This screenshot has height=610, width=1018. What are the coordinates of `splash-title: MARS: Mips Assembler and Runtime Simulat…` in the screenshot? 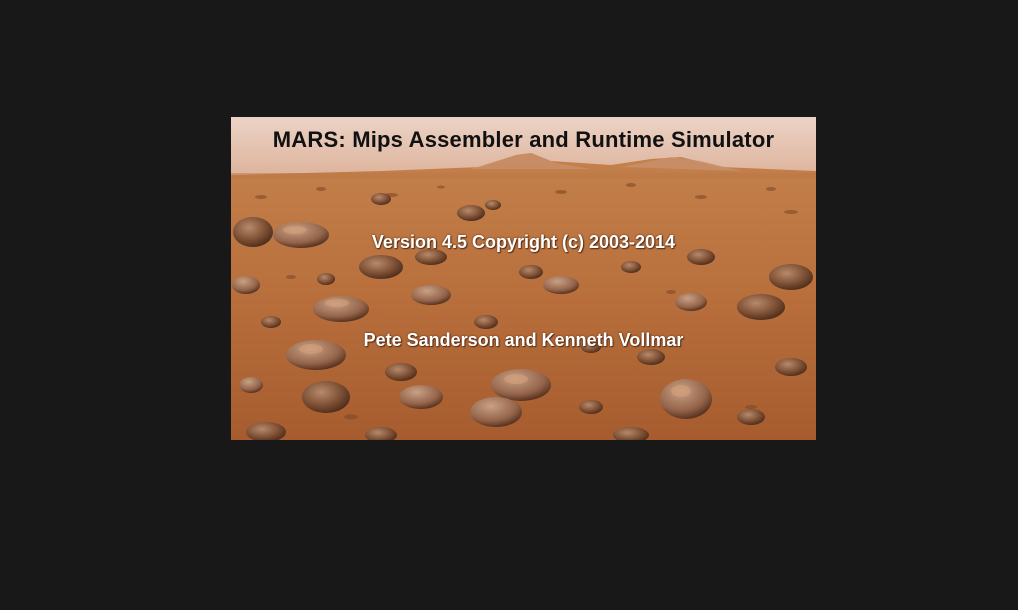 It's located at (523, 139).